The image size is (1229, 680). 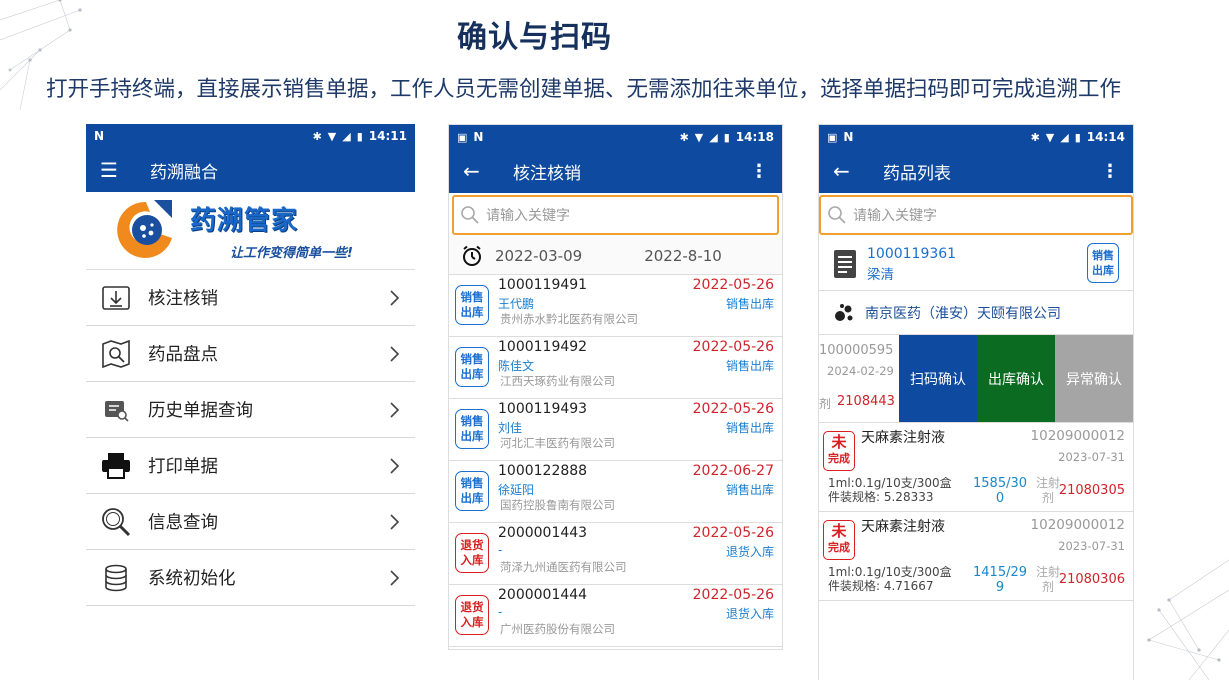 What do you see at coordinates (976, 171) in the screenshot?
I see `app-bar: ← 药品列表 ⋮` at bounding box center [976, 171].